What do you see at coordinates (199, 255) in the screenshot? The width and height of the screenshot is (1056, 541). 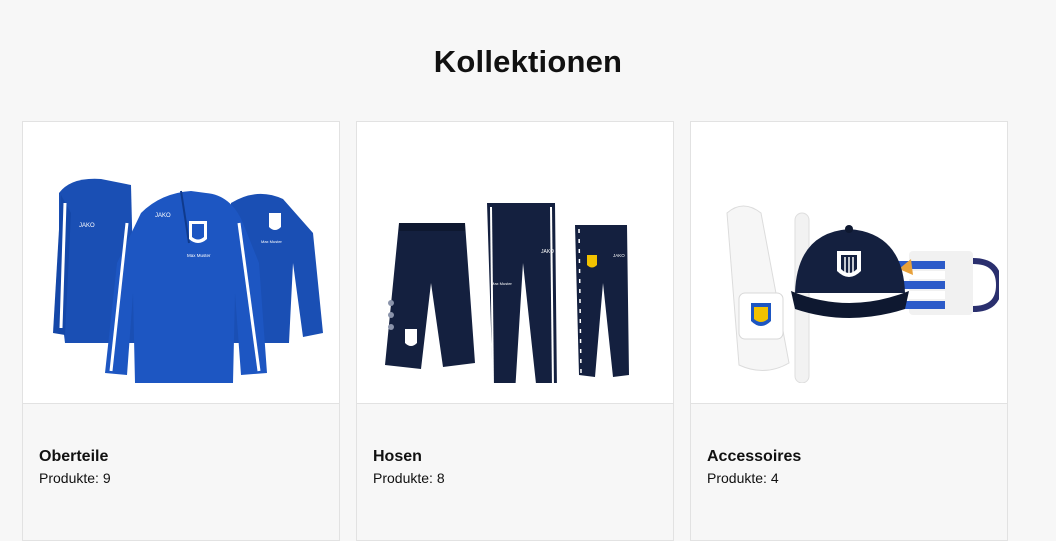 I see `jacket-front-crest-label: Max Muster` at bounding box center [199, 255].